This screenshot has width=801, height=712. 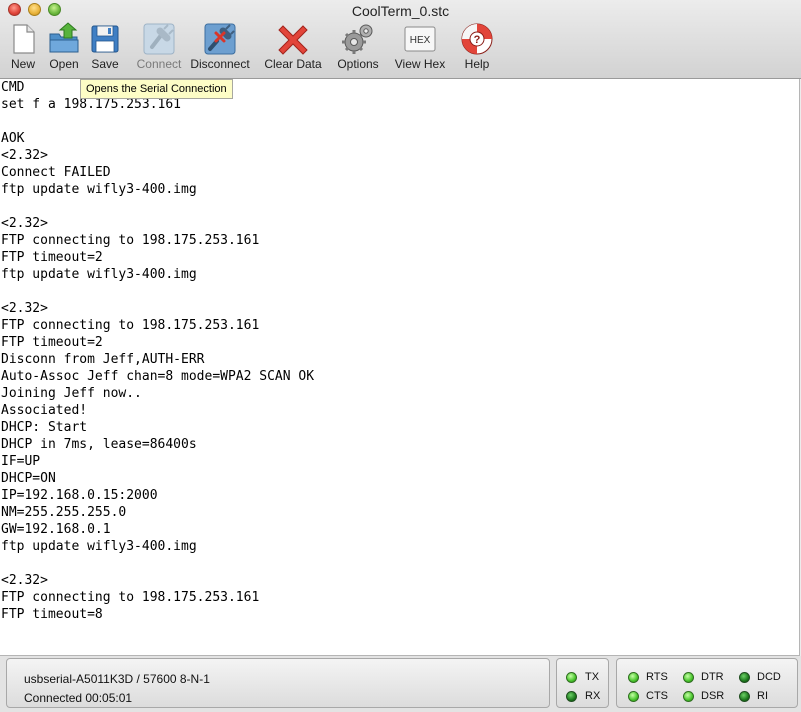 I want to click on open-button: Open, so click(x=64, y=48).